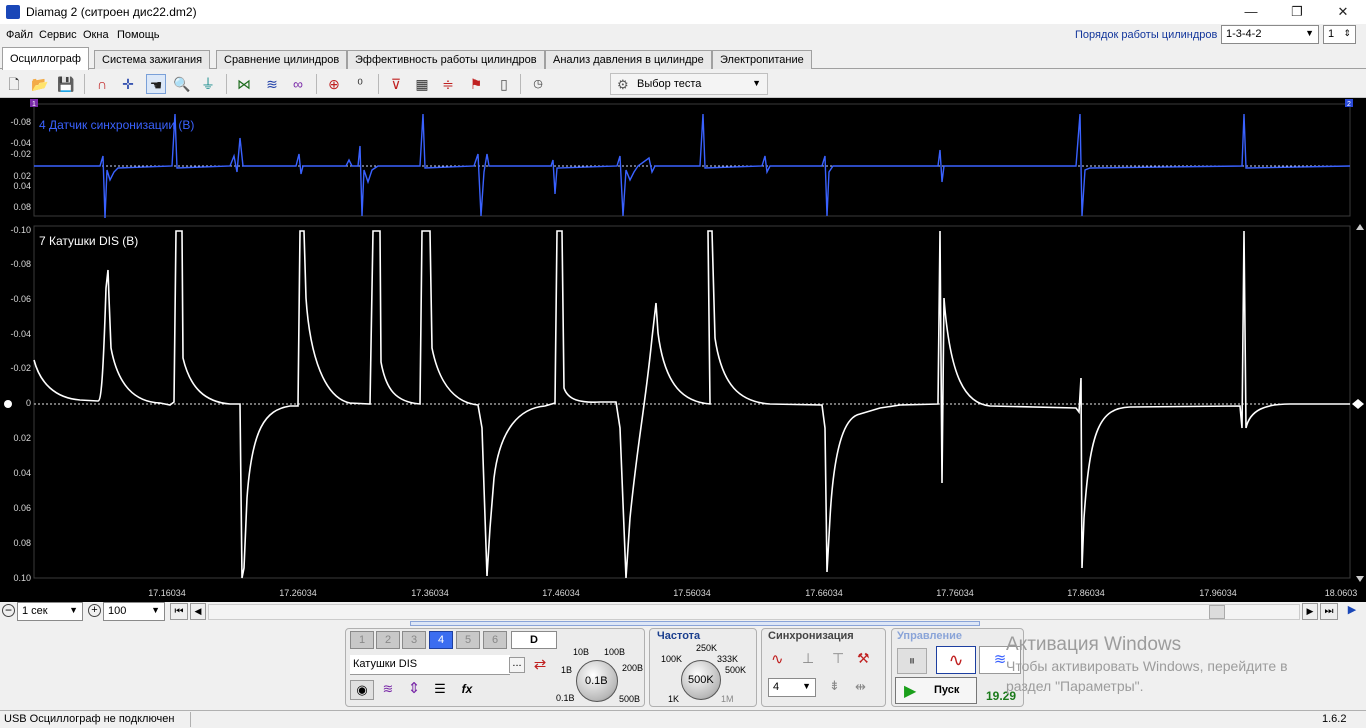  What do you see at coordinates (396, 84) in the screenshot?
I see `filter-icon: ⊽` at bounding box center [396, 84].